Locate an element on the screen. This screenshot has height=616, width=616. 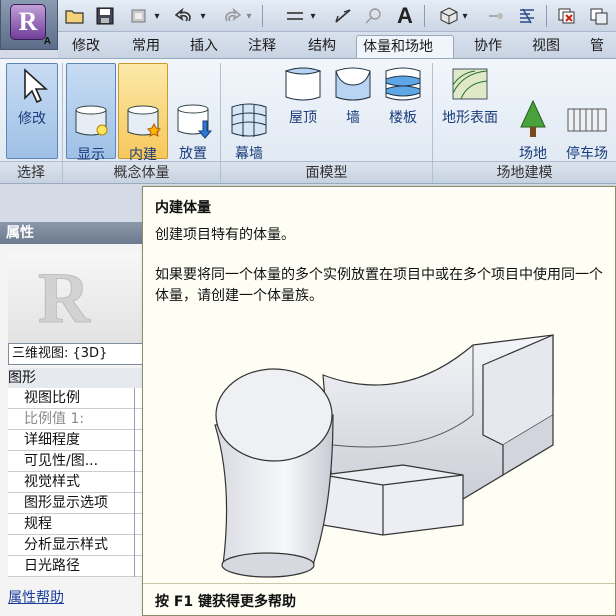
site-component-button: 场地 构件 is located at coordinates (533, 121).